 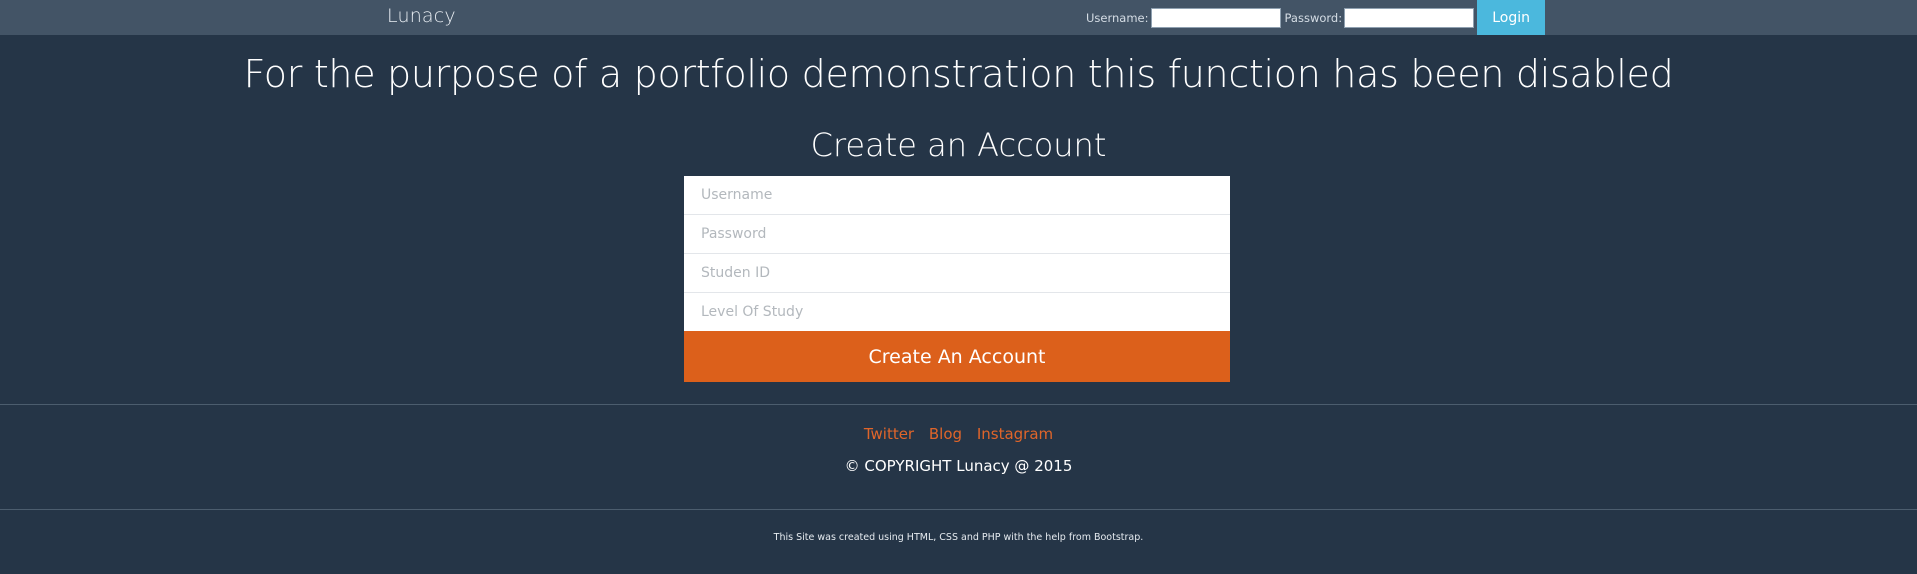 What do you see at coordinates (957, 195) in the screenshot?
I see `signup-username-input` at bounding box center [957, 195].